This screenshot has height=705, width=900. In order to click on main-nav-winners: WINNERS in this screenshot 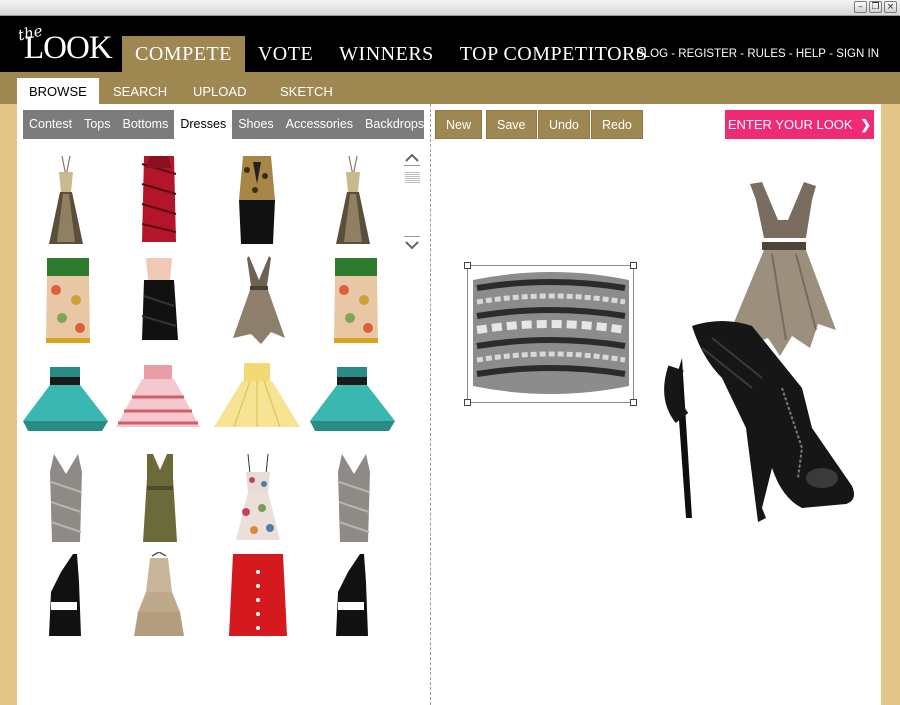, I will do `click(386, 54)`.